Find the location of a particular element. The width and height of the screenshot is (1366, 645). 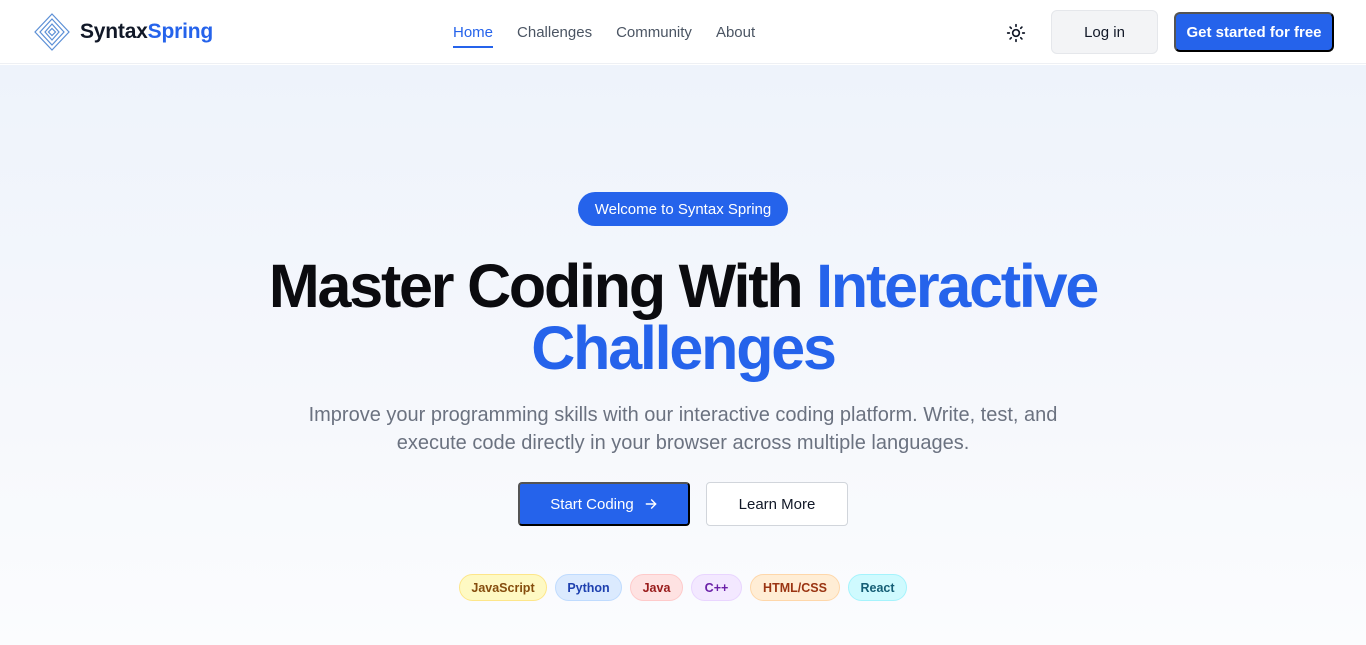

theme-toggle-button is located at coordinates (1016, 33).